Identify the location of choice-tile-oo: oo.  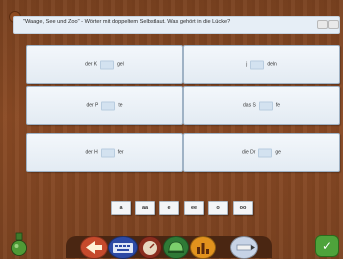
(243, 208).